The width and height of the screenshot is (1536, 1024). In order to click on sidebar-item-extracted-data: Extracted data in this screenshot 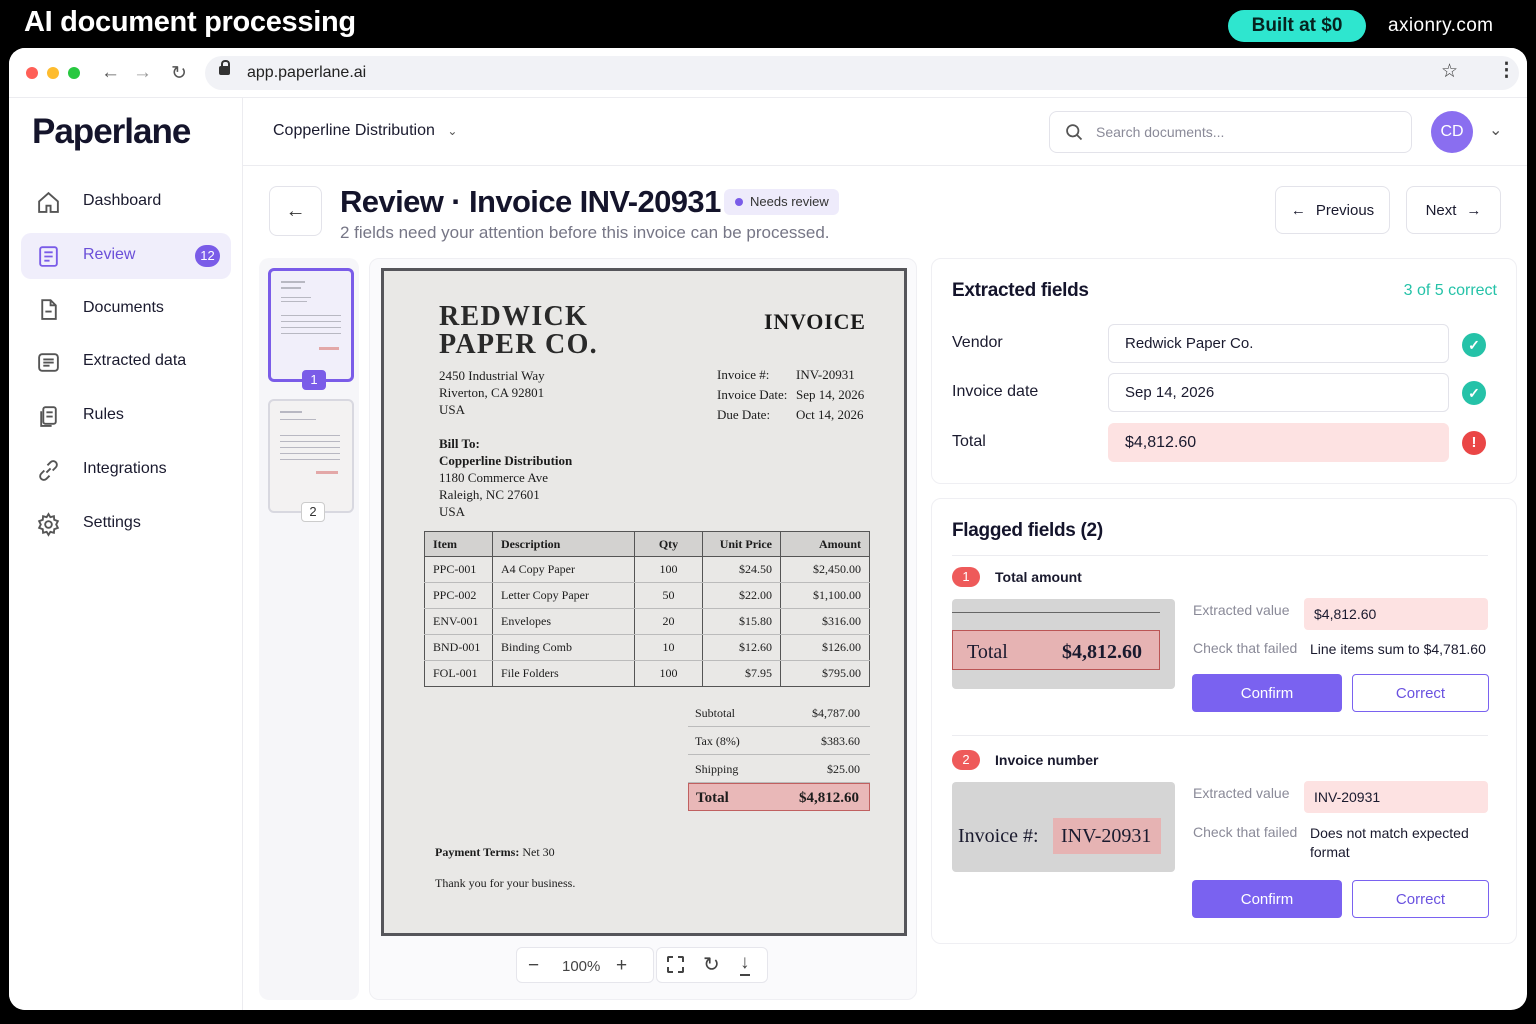, I will do `click(126, 362)`.